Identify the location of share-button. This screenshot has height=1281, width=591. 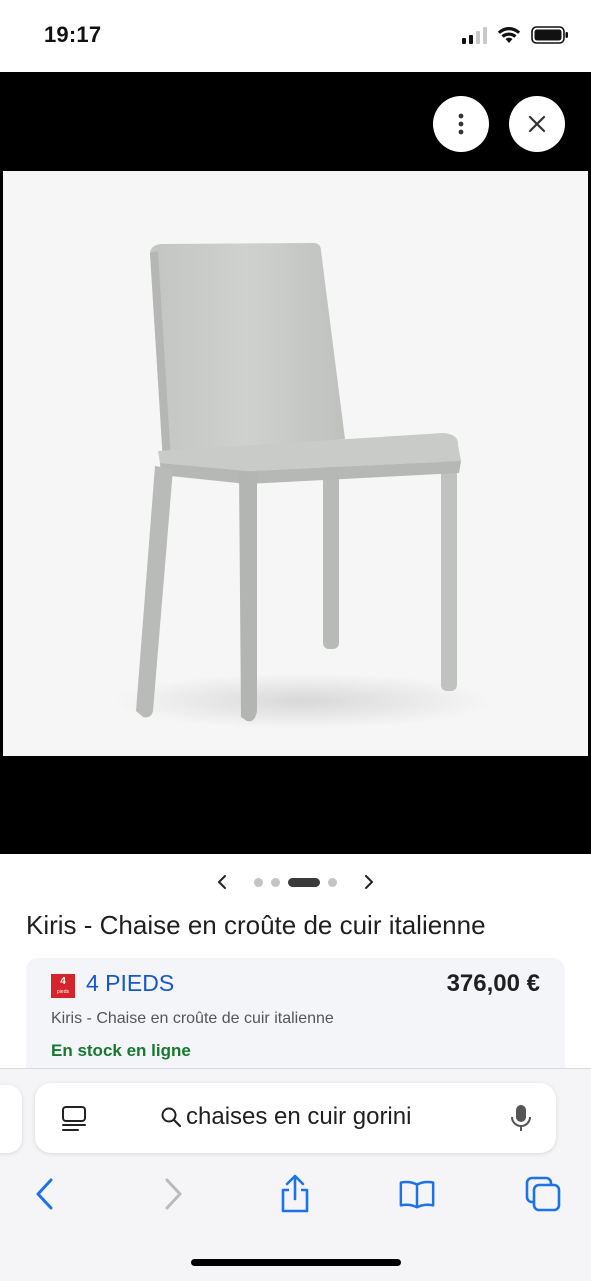
(295, 1193).